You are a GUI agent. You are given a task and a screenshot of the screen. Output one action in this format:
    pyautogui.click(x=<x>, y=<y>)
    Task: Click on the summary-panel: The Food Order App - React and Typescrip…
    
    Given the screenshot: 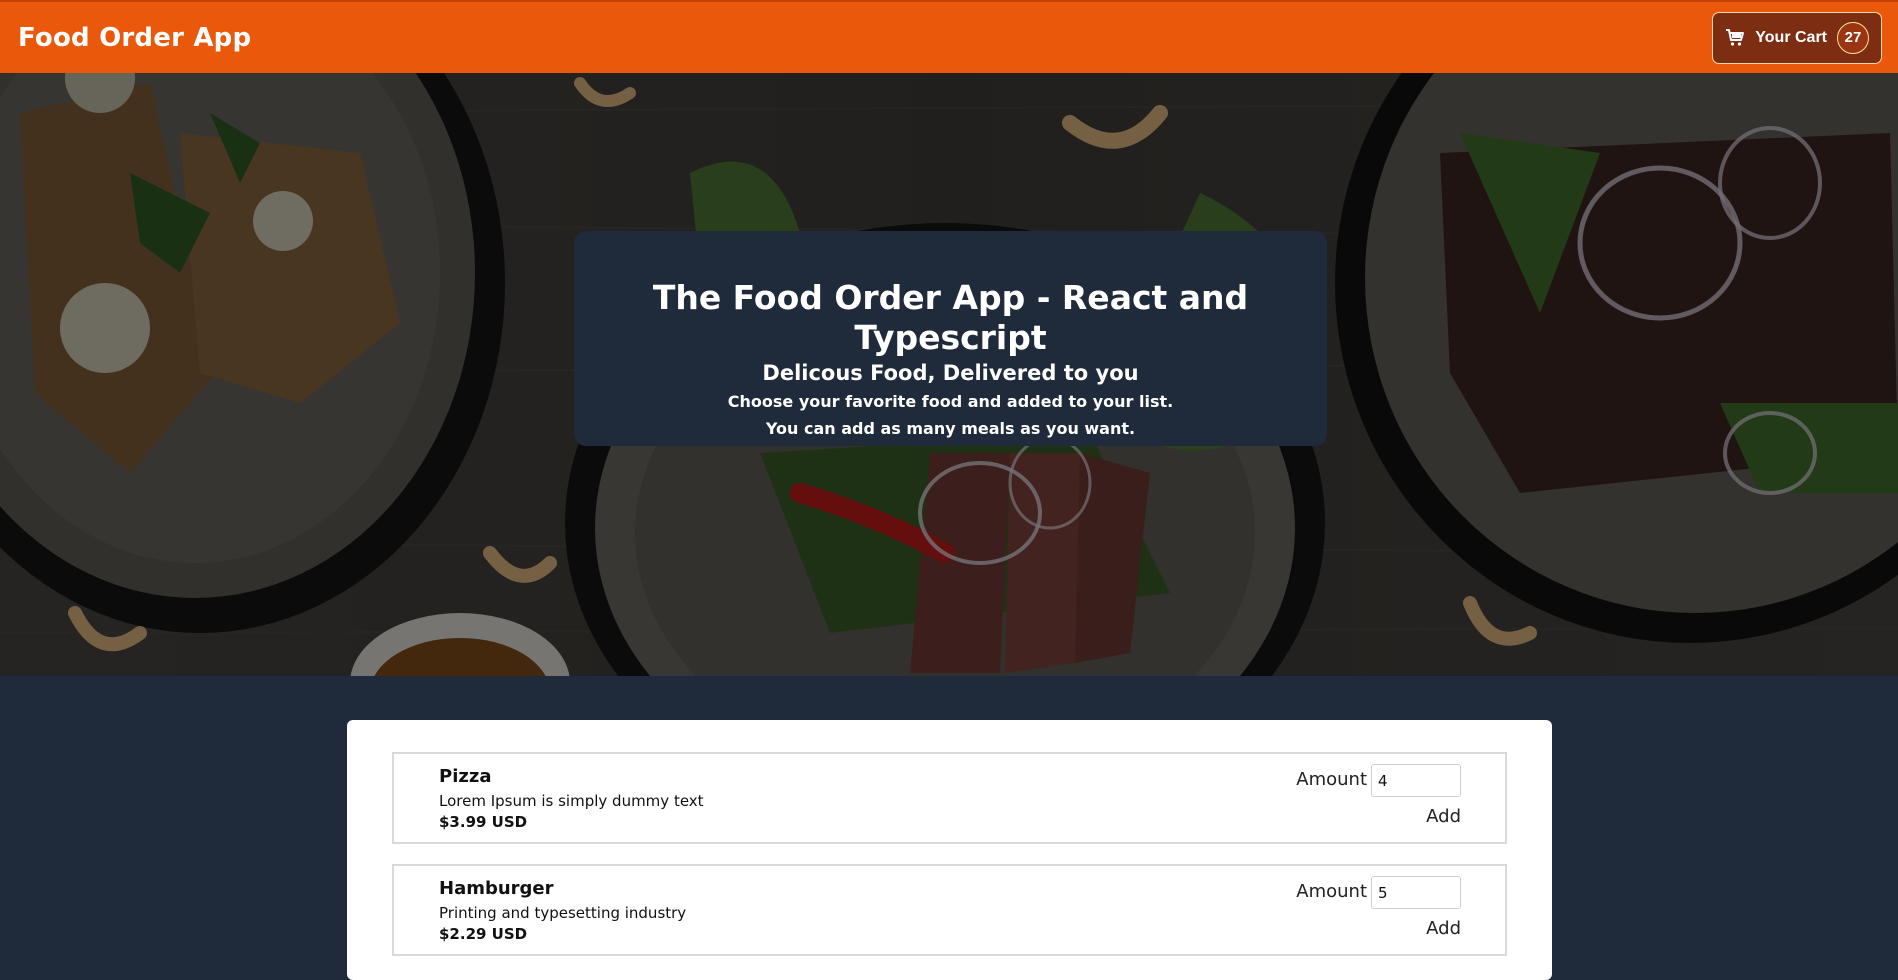 What is the action you would take?
    pyautogui.click(x=950, y=338)
    